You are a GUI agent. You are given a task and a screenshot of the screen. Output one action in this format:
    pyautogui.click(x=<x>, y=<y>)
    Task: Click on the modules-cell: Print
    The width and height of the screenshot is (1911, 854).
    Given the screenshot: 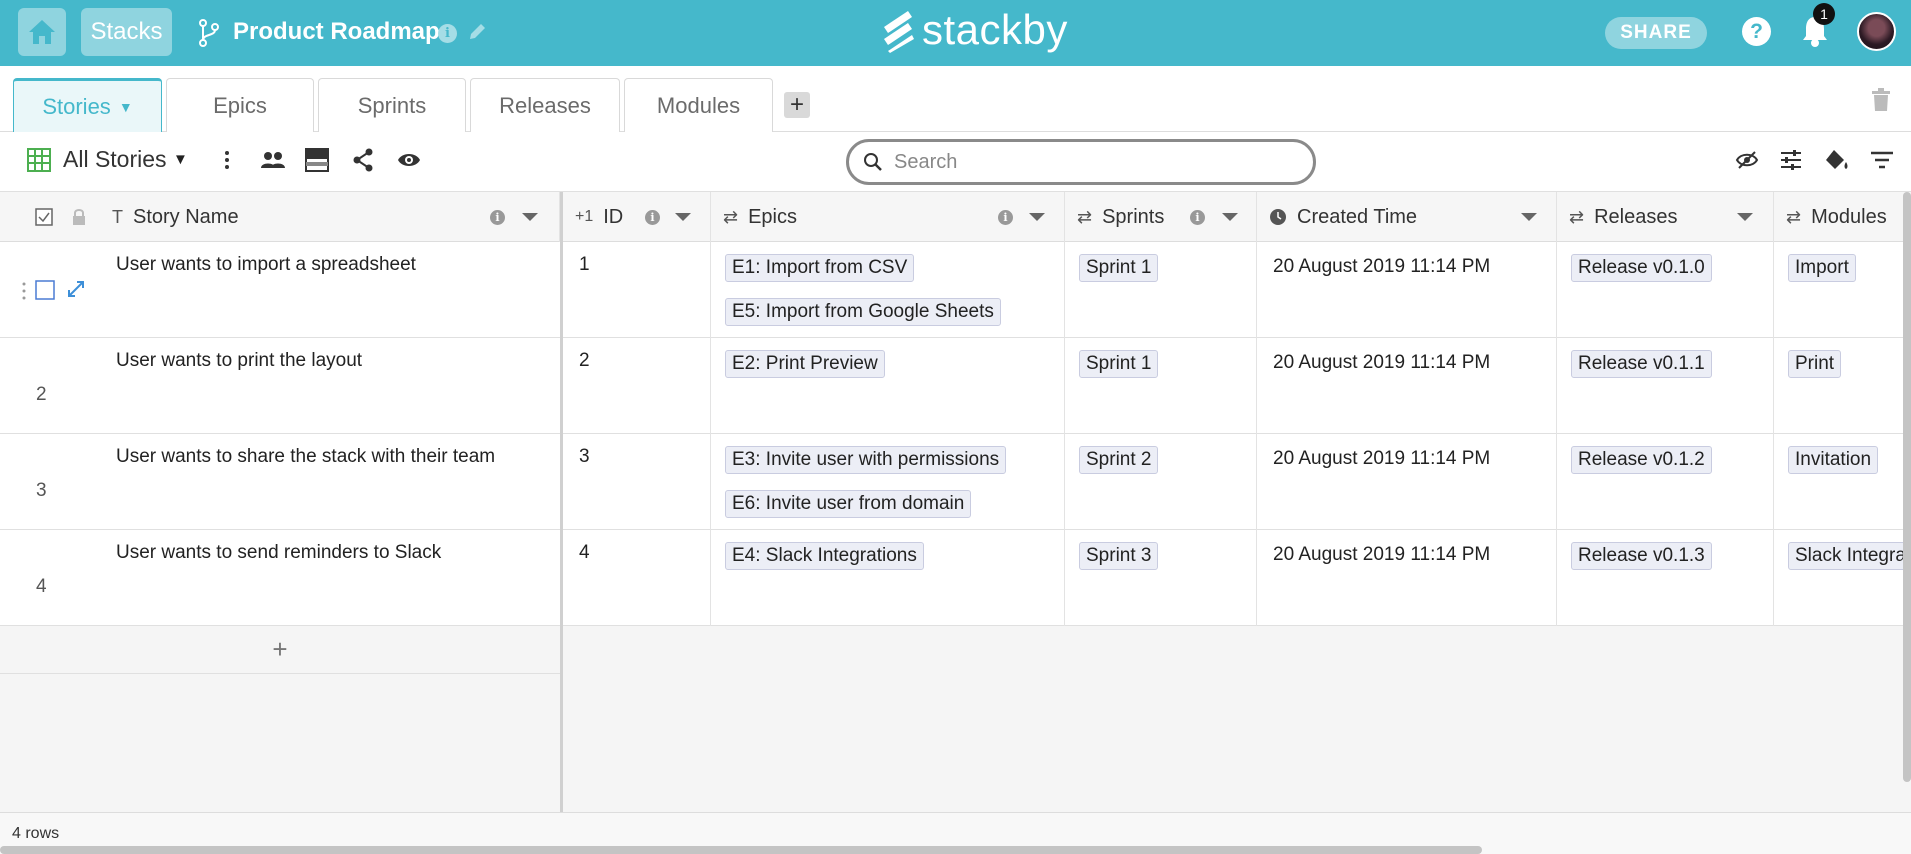 What is the action you would take?
    pyautogui.click(x=1842, y=386)
    